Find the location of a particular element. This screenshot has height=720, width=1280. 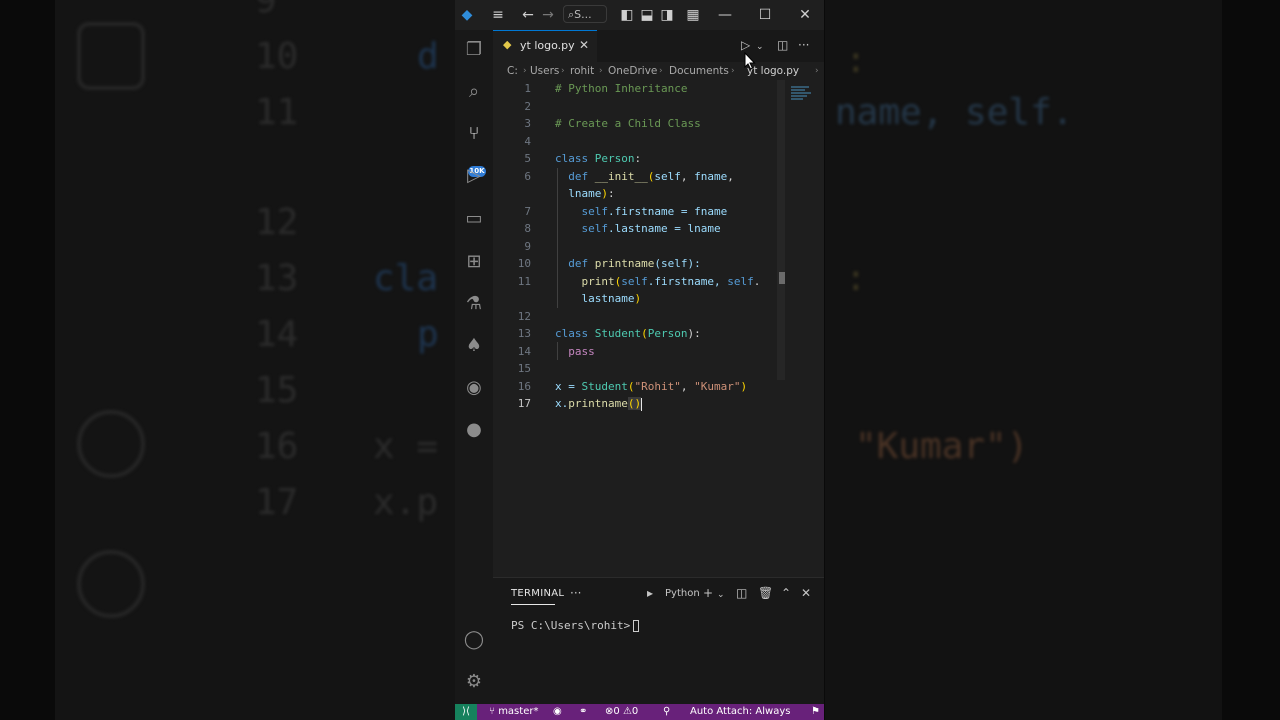

code-punct: ): is located at coordinates (694, 333).